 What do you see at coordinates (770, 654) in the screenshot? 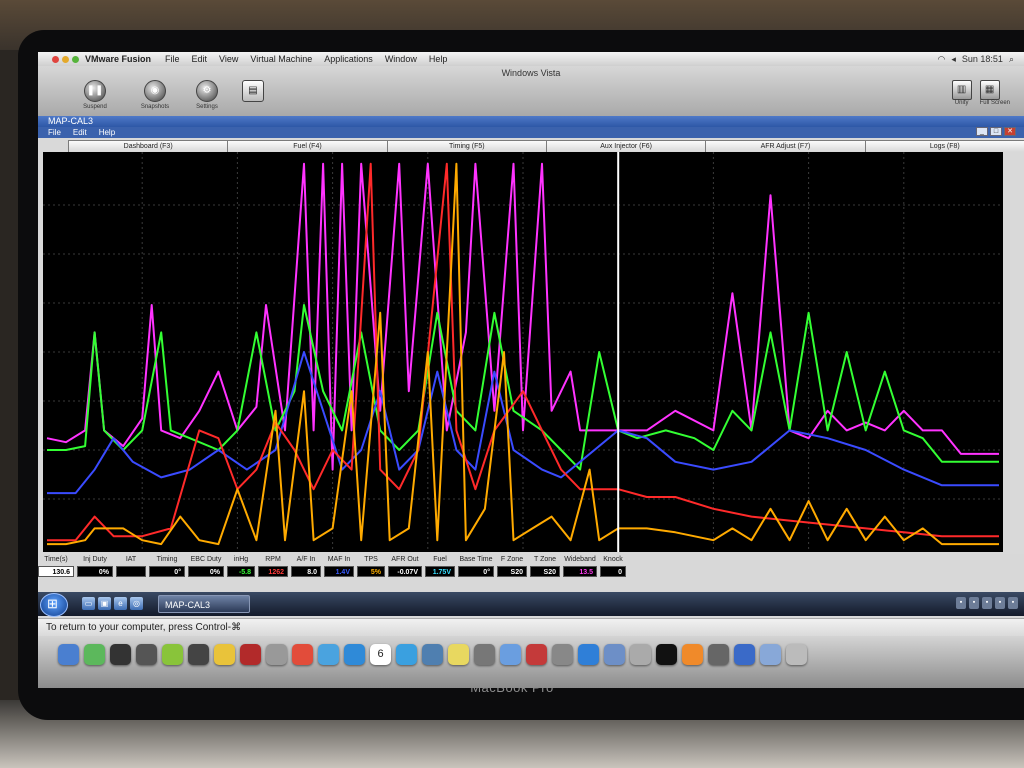
I see `folder-icon` at bounding box center [770, 654].